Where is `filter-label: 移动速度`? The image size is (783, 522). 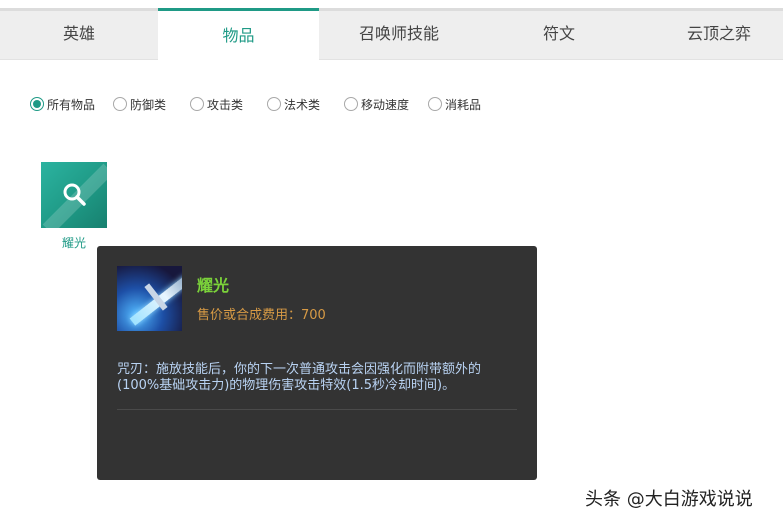 filter-label: 移动速度 is located at coordinates (385, 104).